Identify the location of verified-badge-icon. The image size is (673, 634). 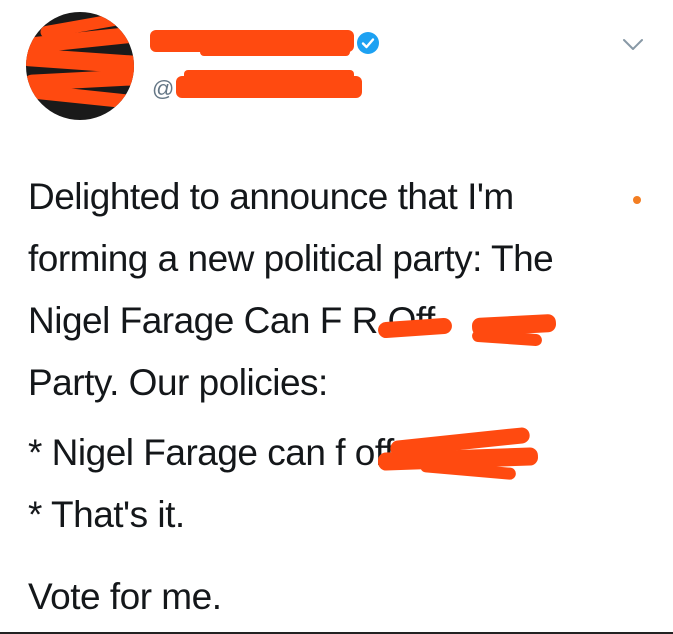
(368, 43).